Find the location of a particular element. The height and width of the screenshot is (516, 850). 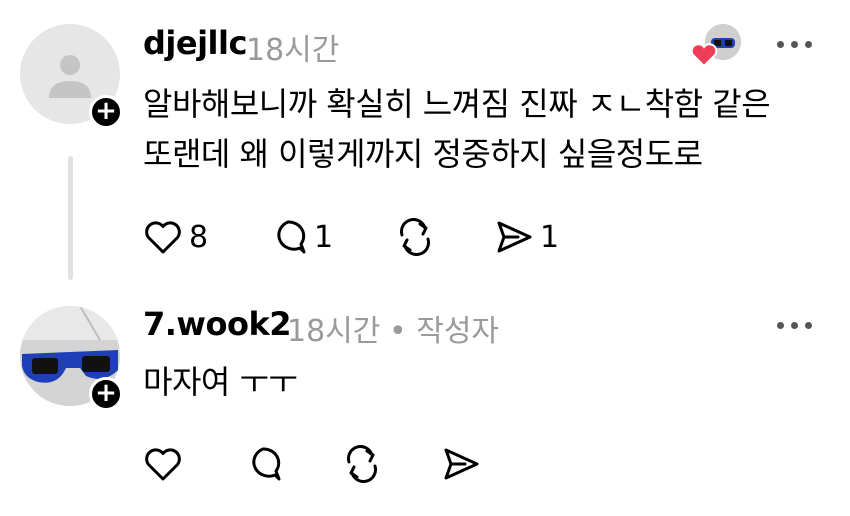

share-count: 1 is located at coordinates (550, 237).